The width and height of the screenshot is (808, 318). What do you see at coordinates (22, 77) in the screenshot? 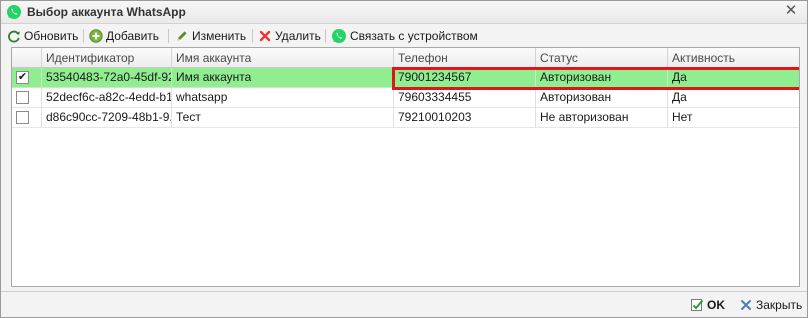
I see `row-checkbox: ✔` at bounding box center [22, 77].